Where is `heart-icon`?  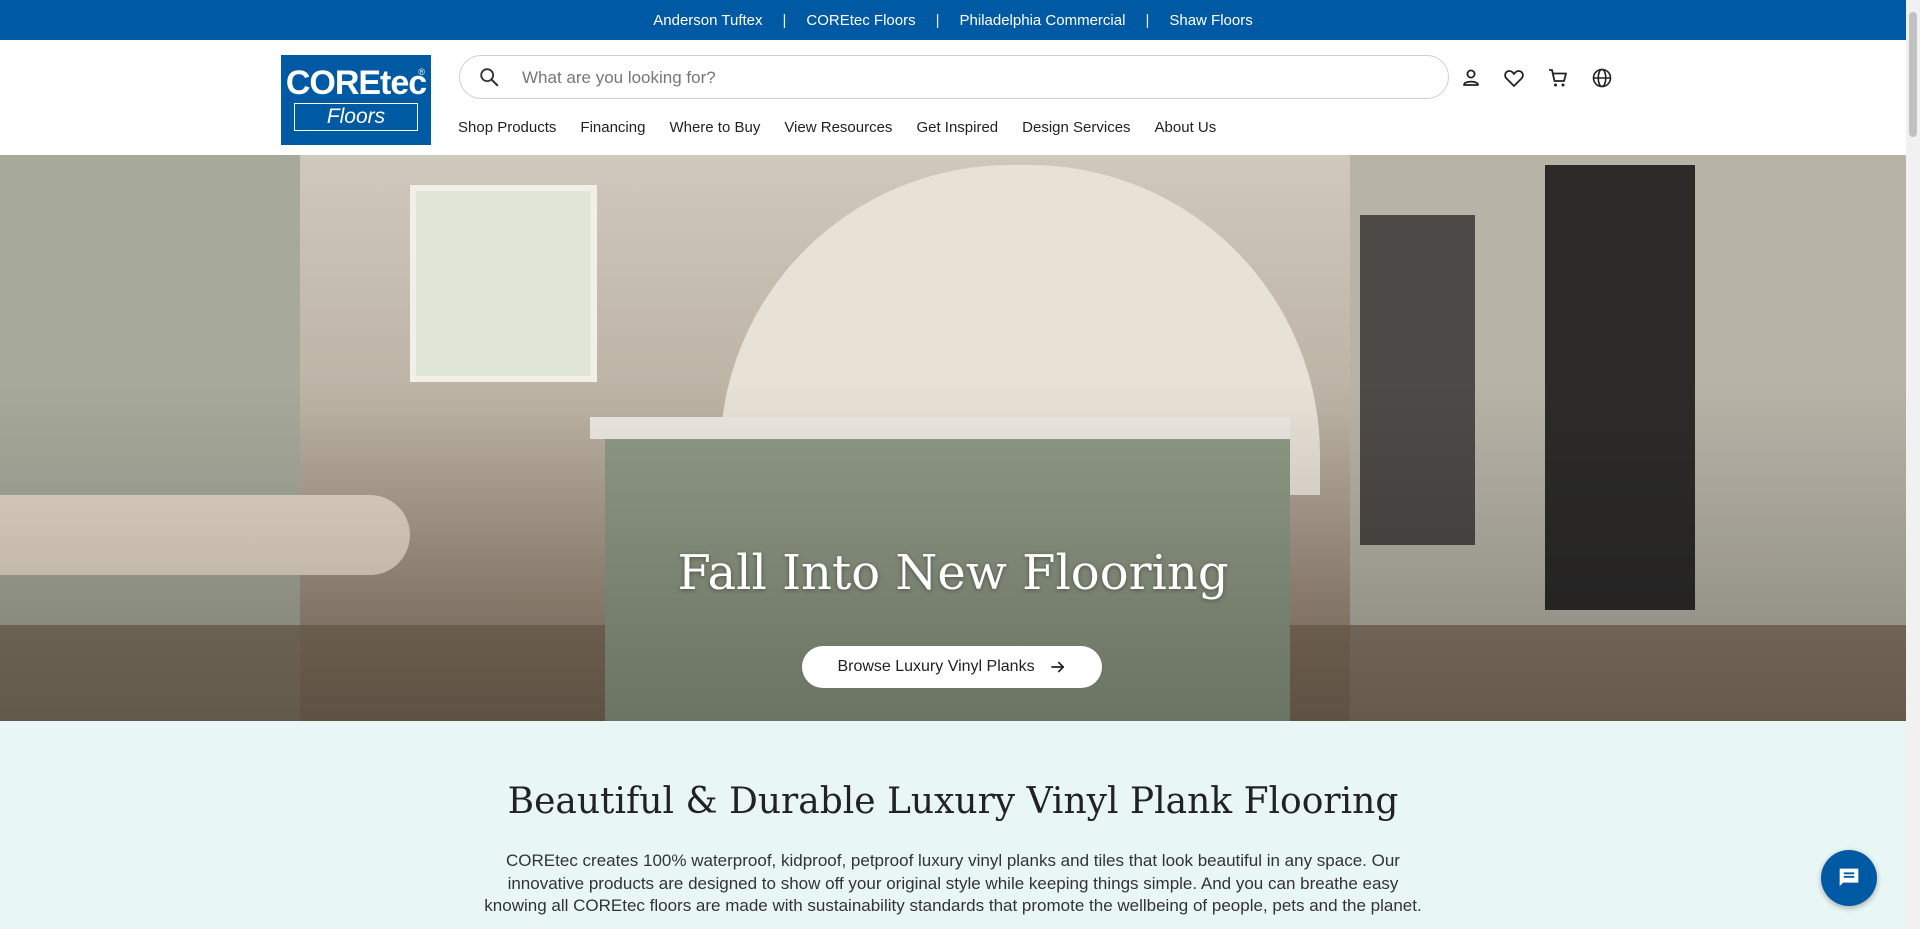 heart-icon is located at coordinates (1514, 78).